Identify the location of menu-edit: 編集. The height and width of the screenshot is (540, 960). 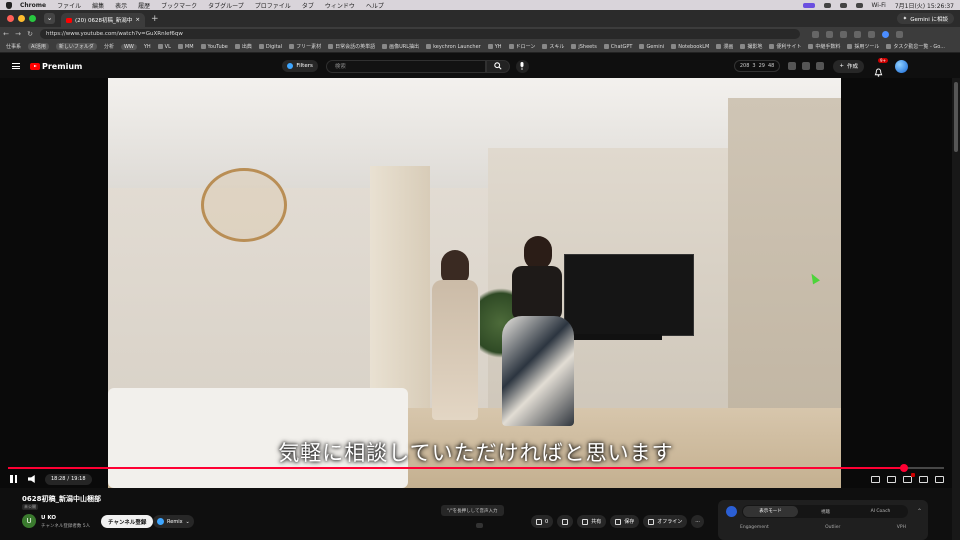
(98, 5).